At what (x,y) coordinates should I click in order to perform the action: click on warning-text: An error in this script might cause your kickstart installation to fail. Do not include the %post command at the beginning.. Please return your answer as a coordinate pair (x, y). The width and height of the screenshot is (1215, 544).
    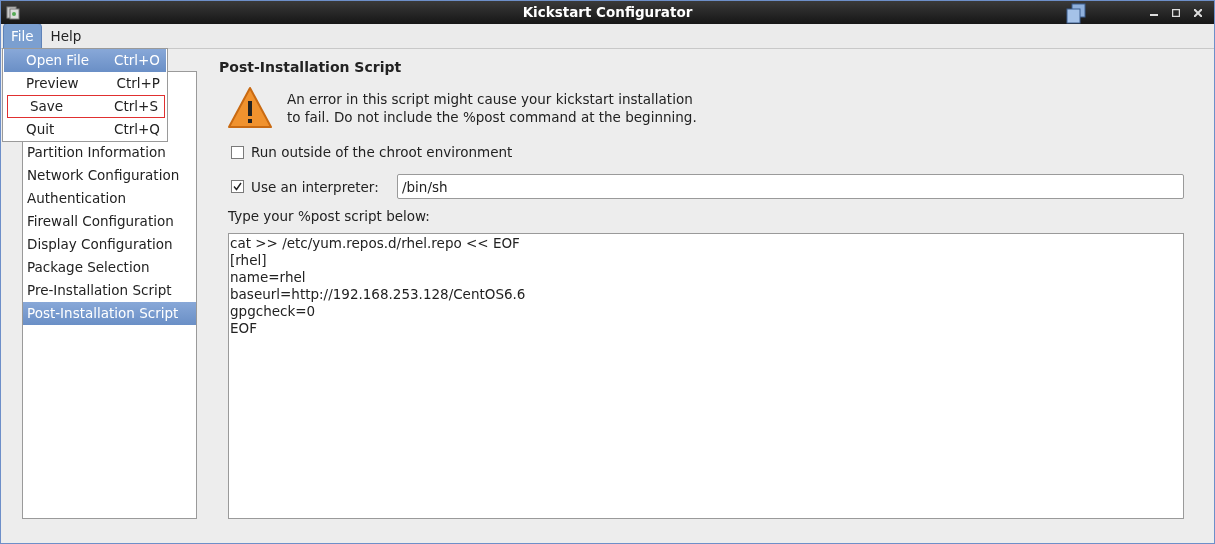
    Looking at the image, I should click on (492, 108).